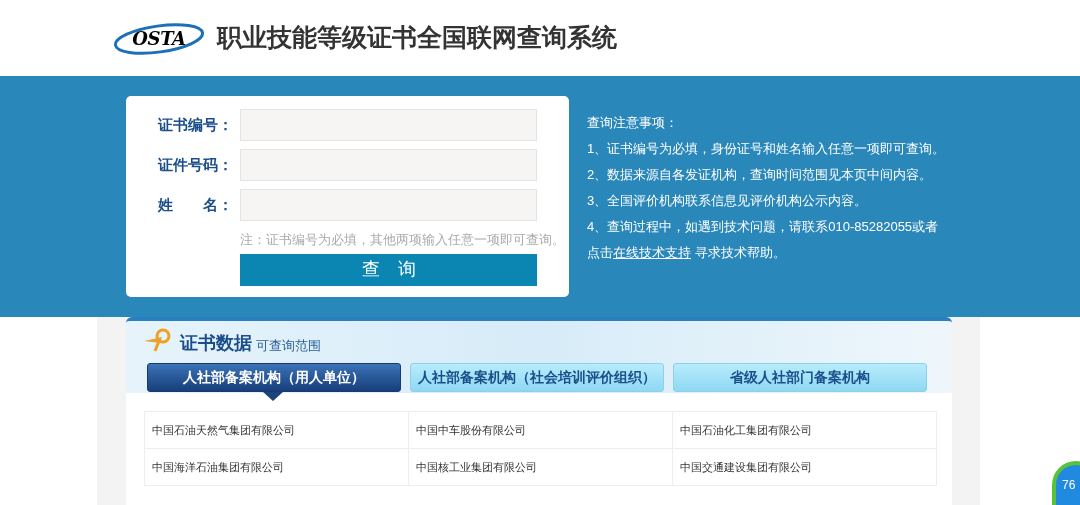 The width and height of the screenshot is (1080, 505). I want to click on notice-line: 点击在线技术支持 寻求技术帮助。, so click(687, 253).